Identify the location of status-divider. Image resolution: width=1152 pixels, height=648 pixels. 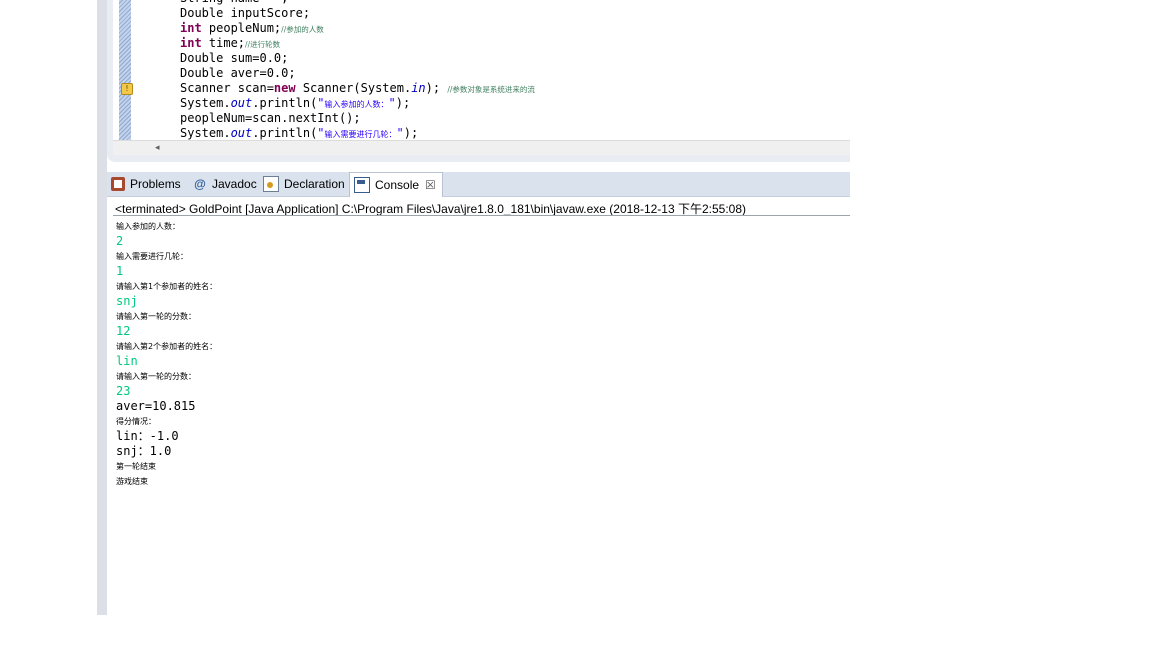
(481, 215).